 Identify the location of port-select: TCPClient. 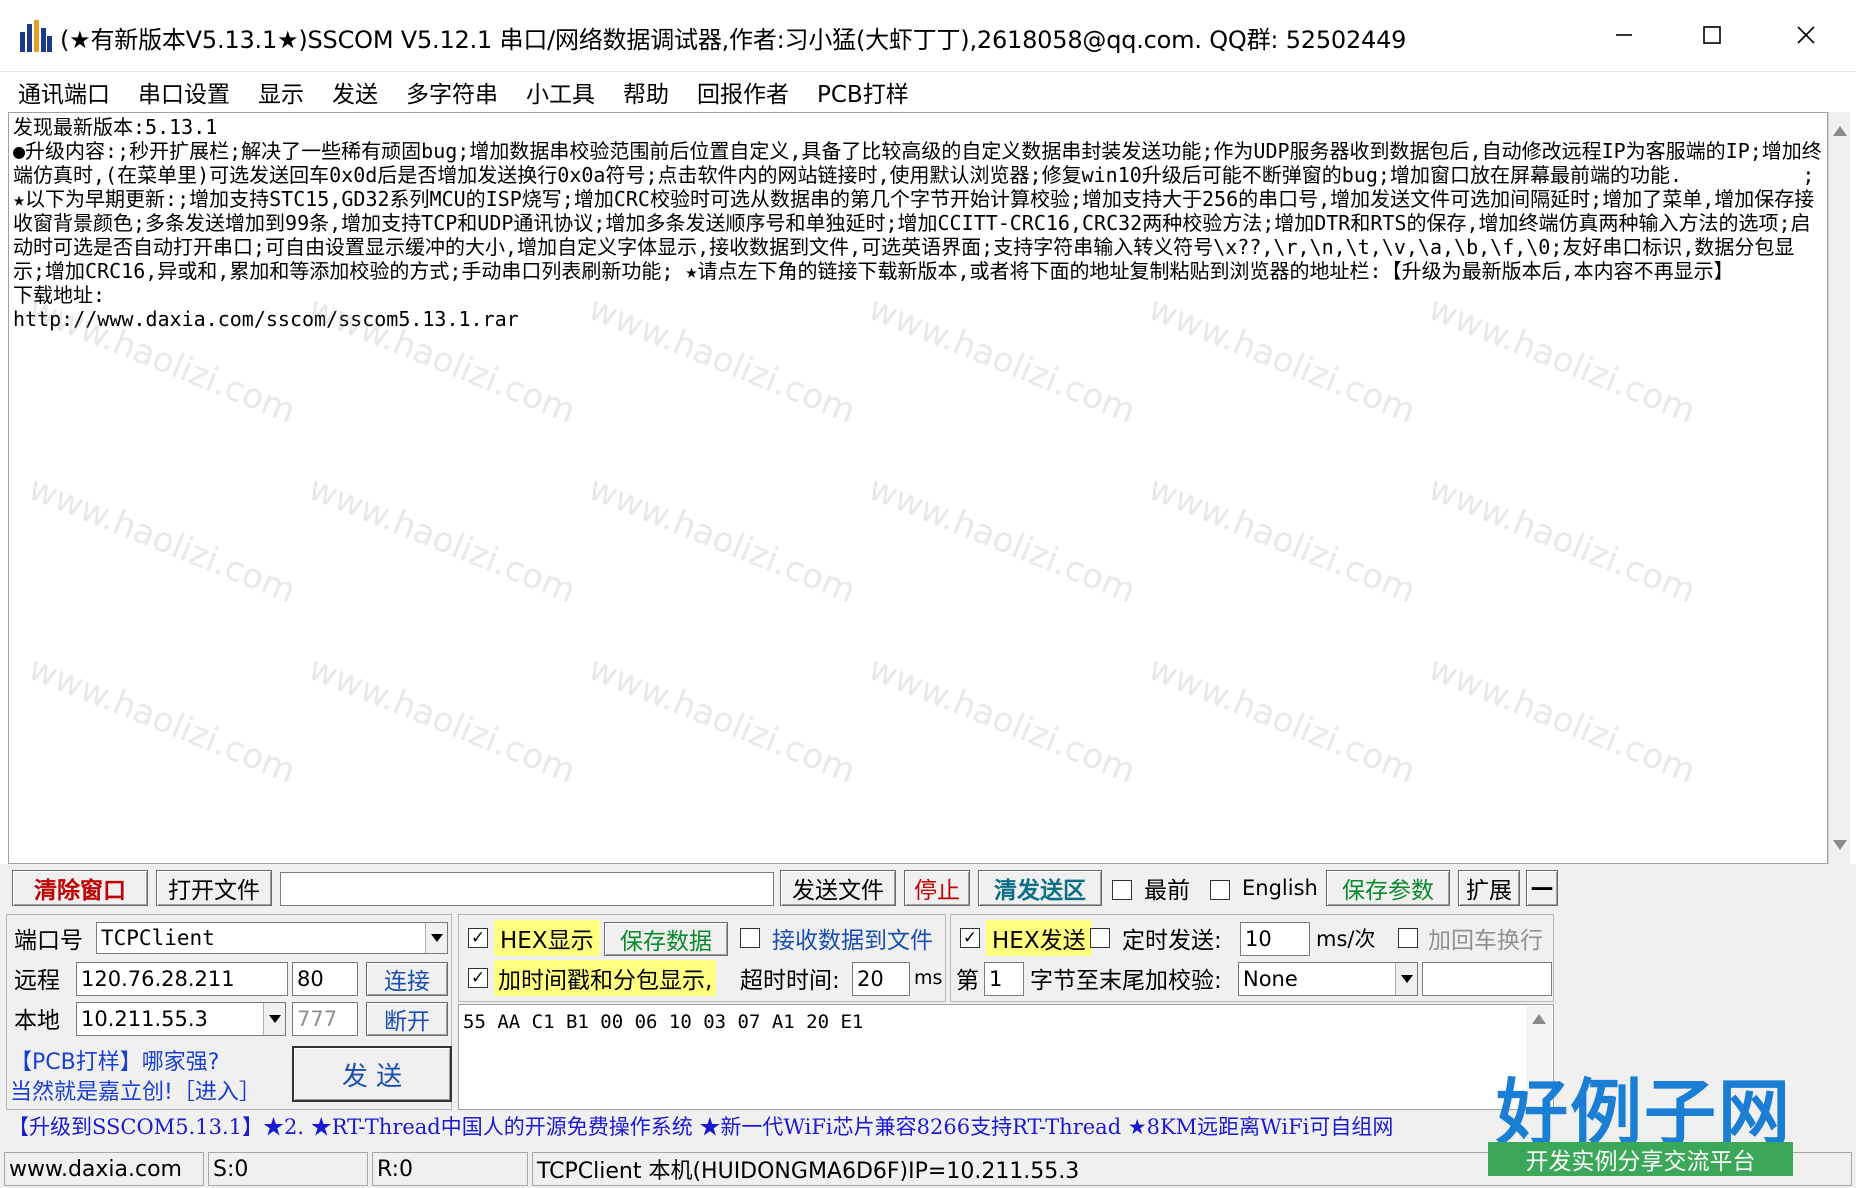
(272, 938).